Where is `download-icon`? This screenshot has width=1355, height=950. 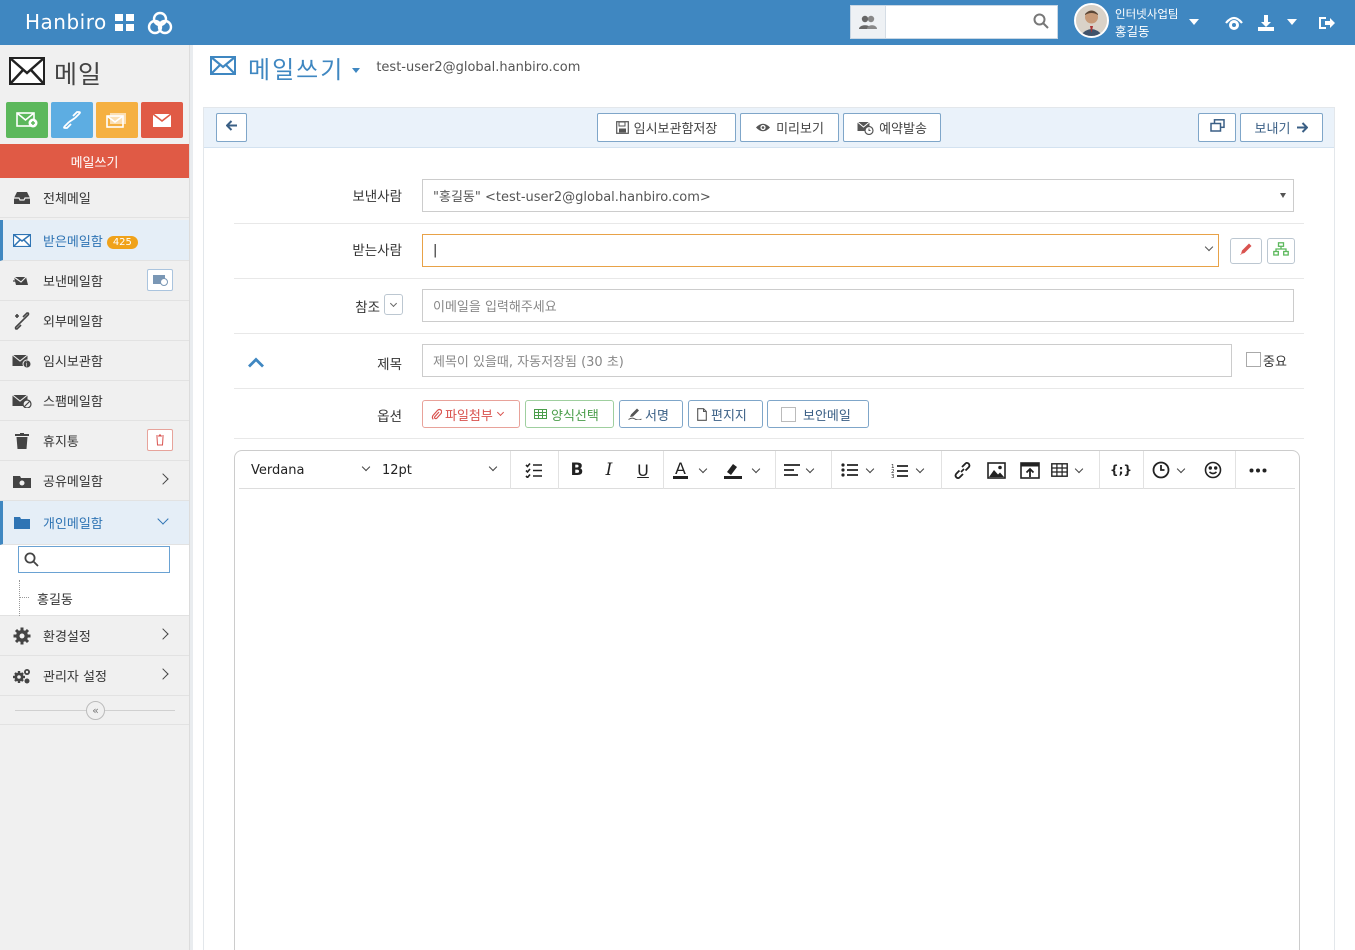 download-icon is located at coordinates (1266, 23).